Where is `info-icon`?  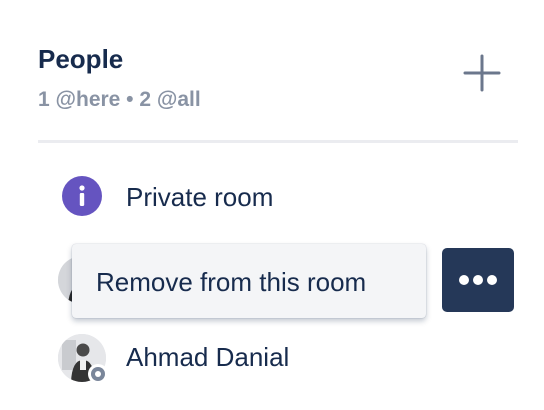
info-icon is located at coordinates (82, 196).